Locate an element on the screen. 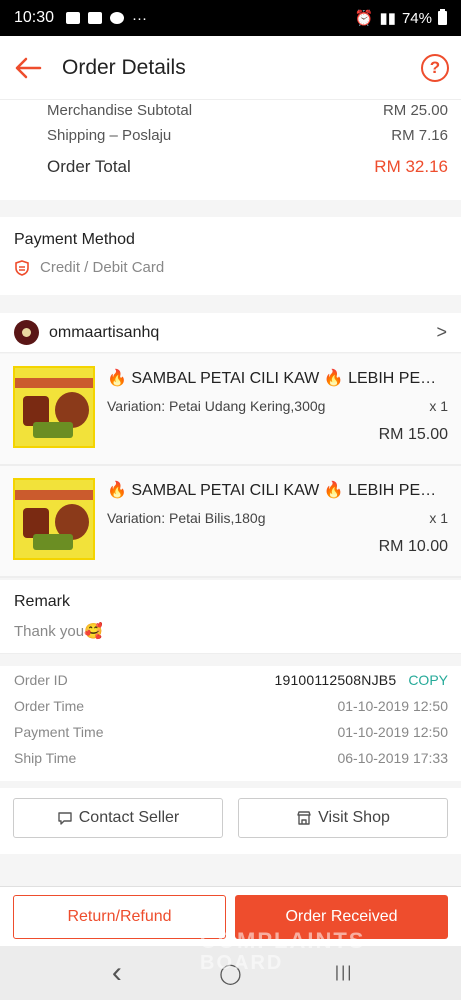 This screenshot has width=461, height=1000. system-nav-bar: ‹ ◯ ||| is located at coordinates (230, 973).